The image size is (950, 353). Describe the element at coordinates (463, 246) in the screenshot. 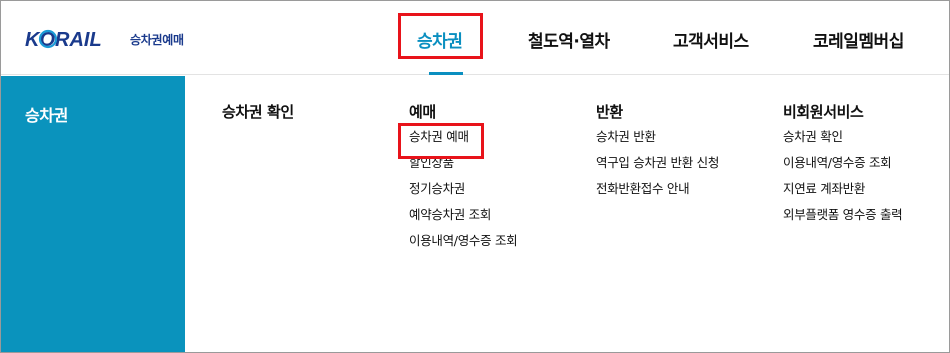

I see `menu-item-usage-receipt-lookup: 이용내역/영수증 조회` at that location.